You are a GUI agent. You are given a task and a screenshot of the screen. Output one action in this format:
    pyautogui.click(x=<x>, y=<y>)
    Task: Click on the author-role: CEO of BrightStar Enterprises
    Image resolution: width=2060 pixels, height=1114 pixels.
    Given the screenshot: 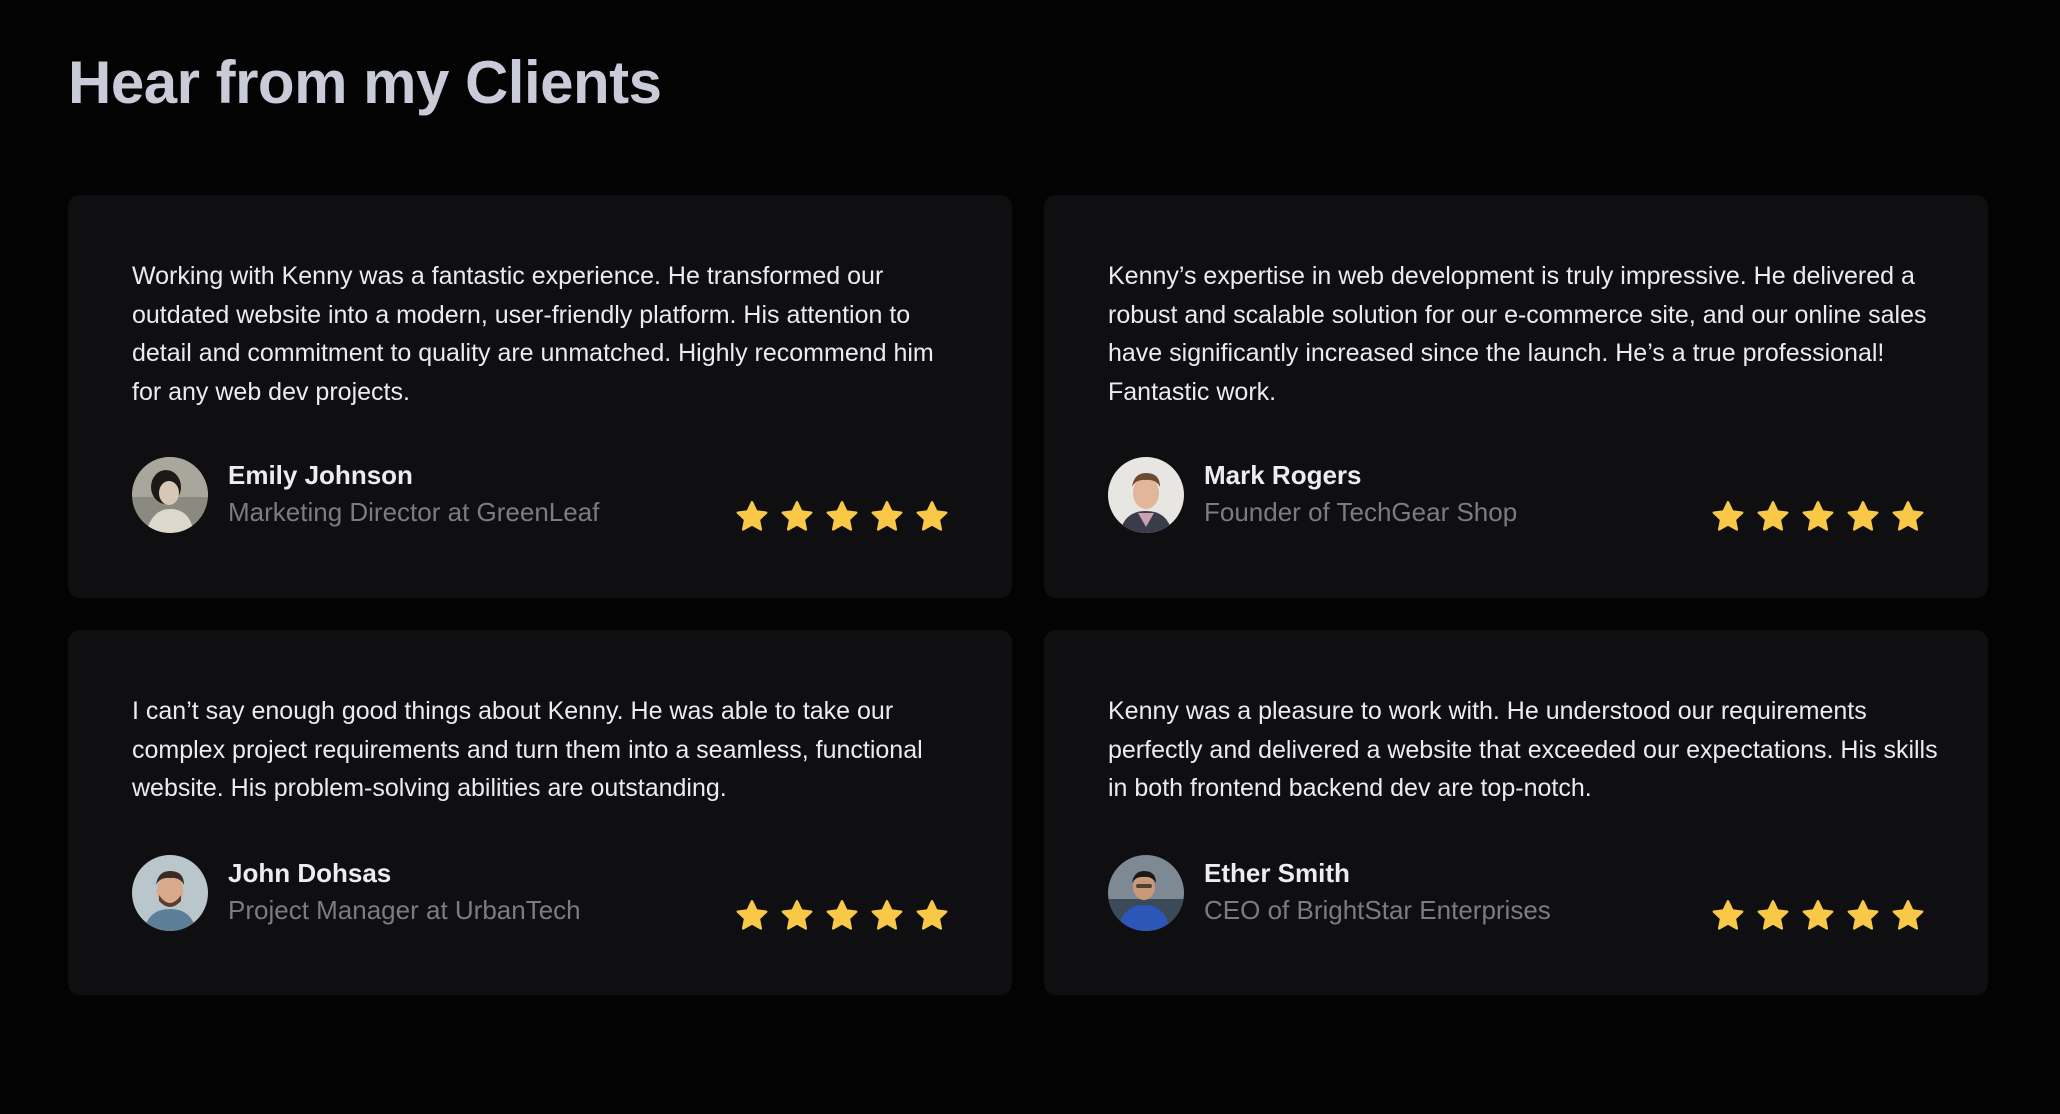 What is the action you would take?
    pyautogui.click(x=1377, y=910)
    